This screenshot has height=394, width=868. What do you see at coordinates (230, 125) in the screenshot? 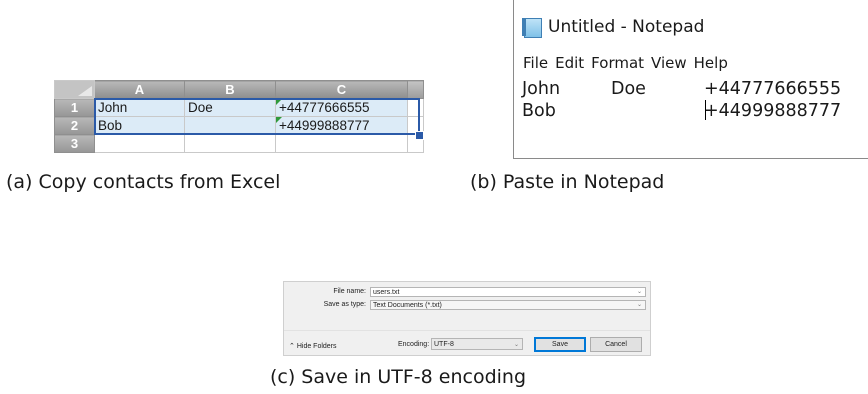
I see `cell-b2` at bounding box center [230, 125].